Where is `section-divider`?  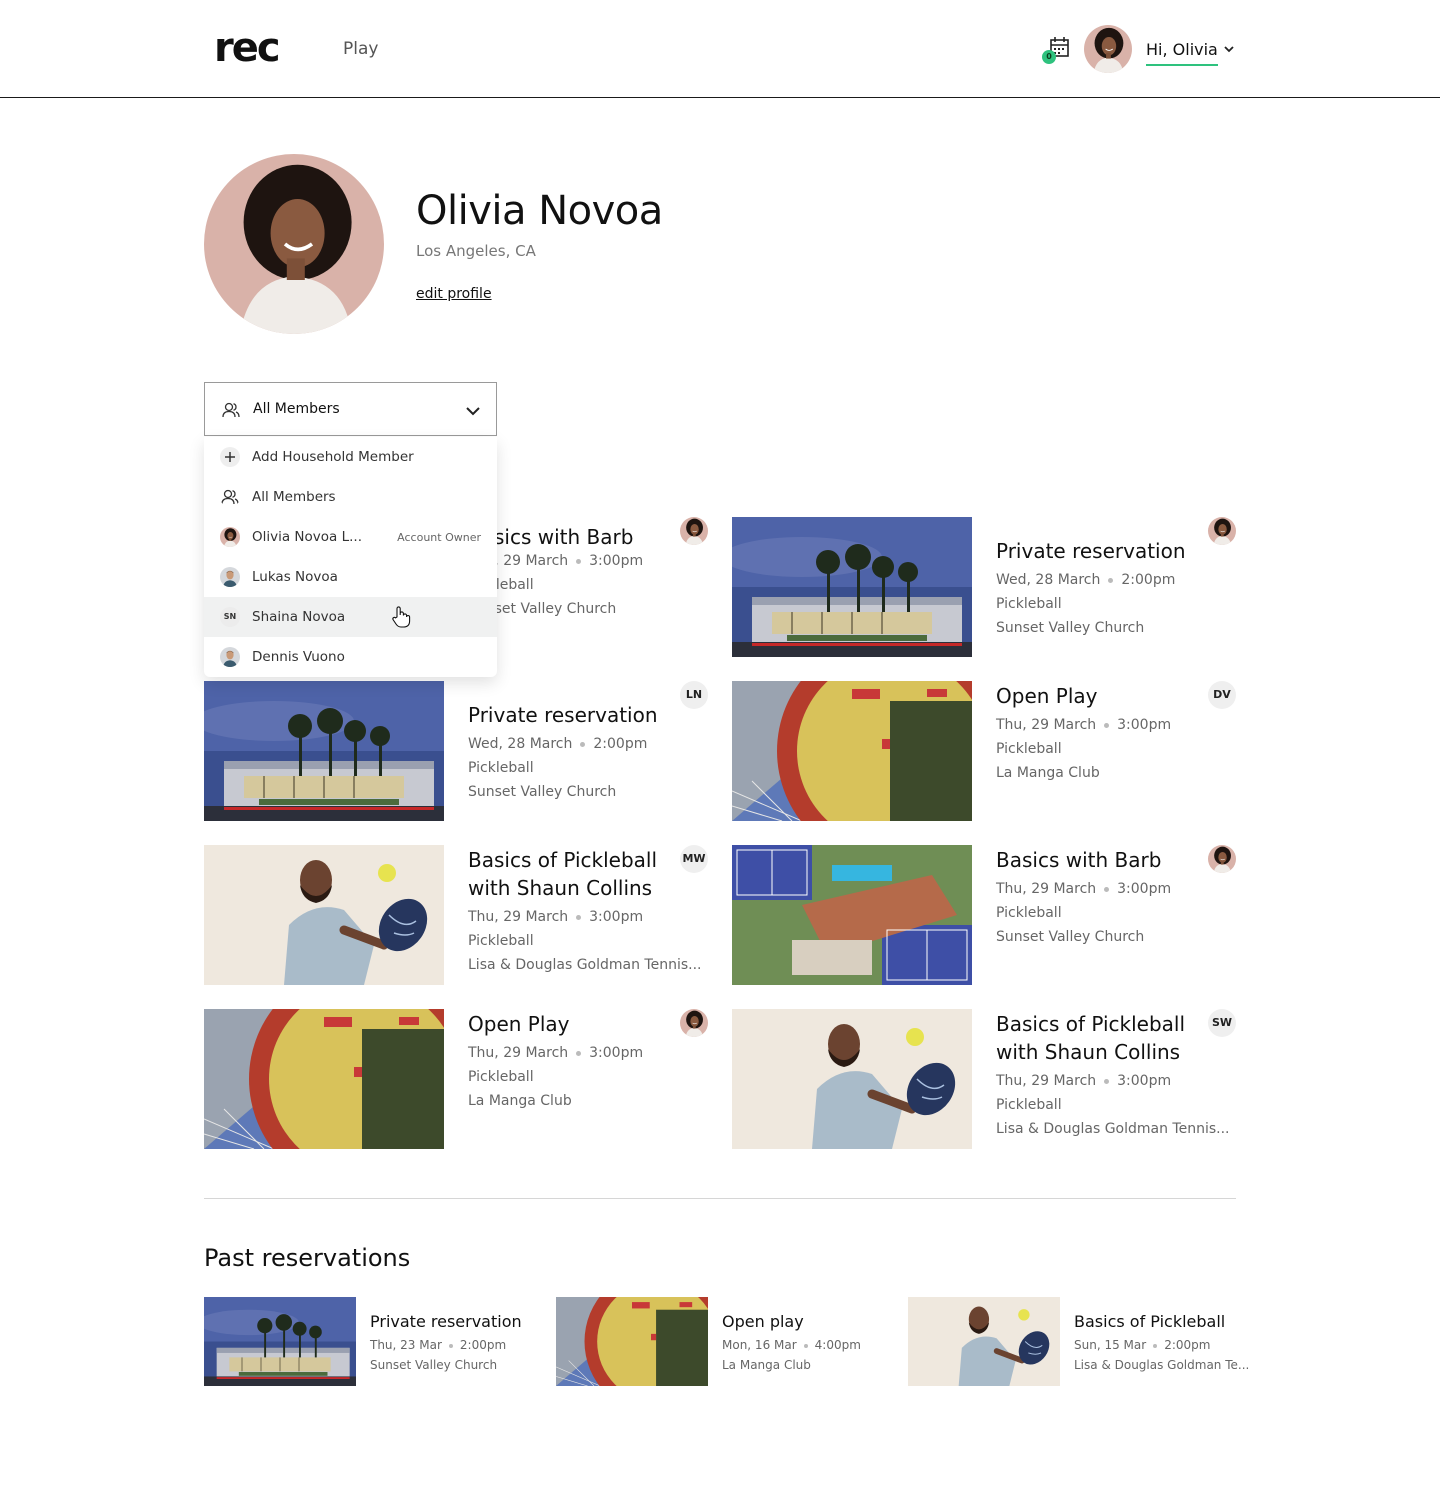 section-divider is located at coordinates (720, 1198).